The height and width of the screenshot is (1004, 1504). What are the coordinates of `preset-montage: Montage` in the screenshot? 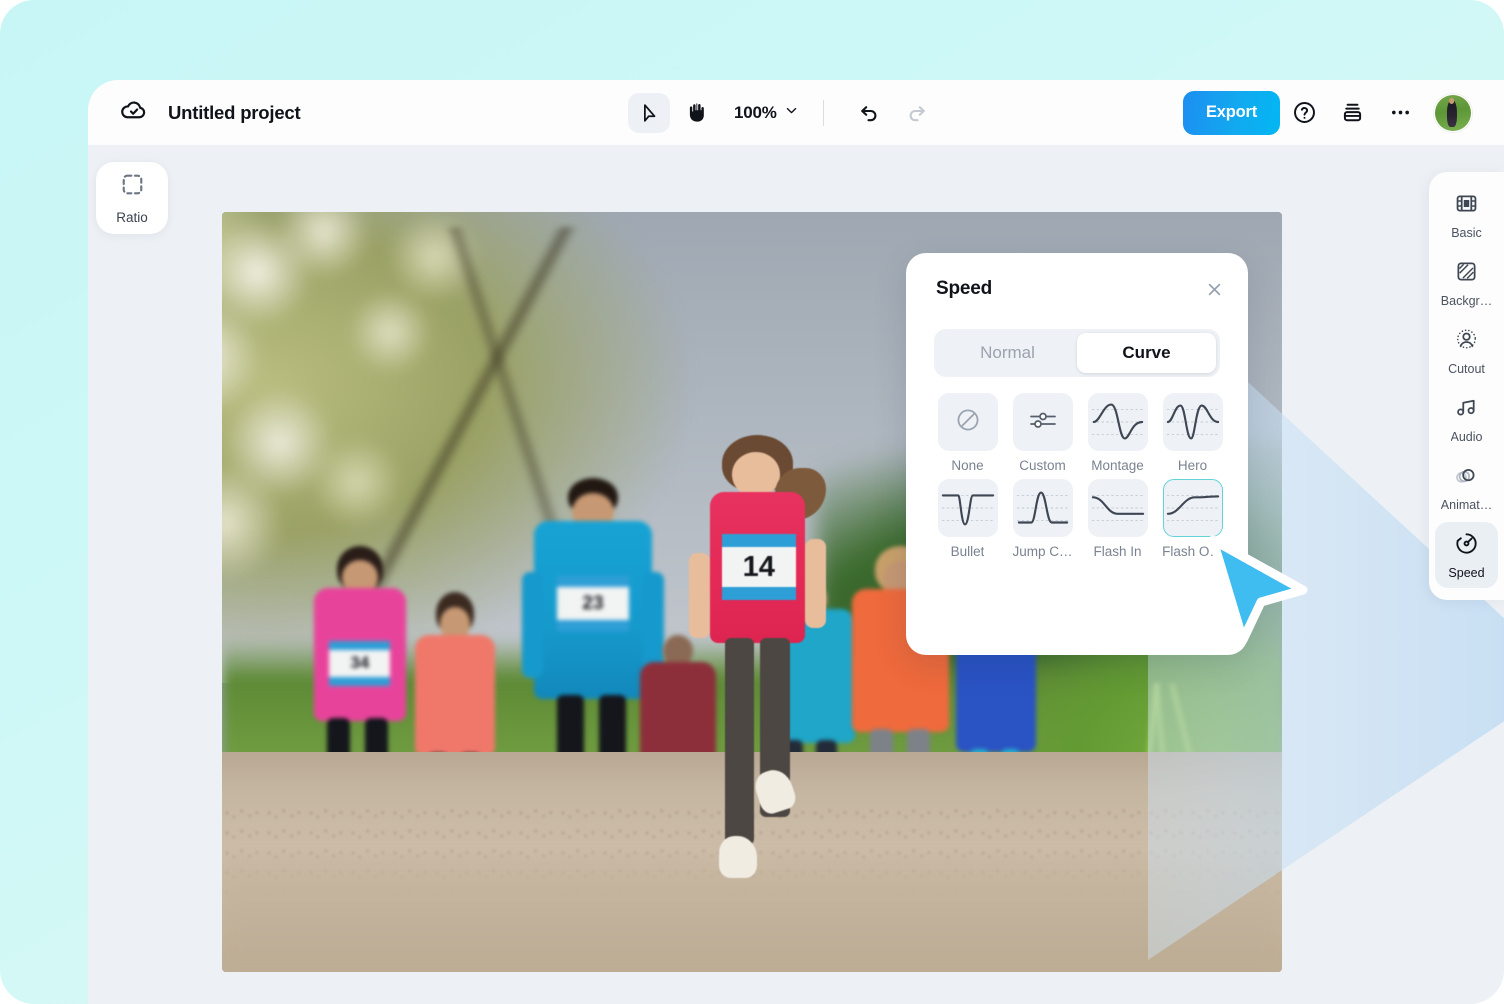 It's located at (1117, 433).